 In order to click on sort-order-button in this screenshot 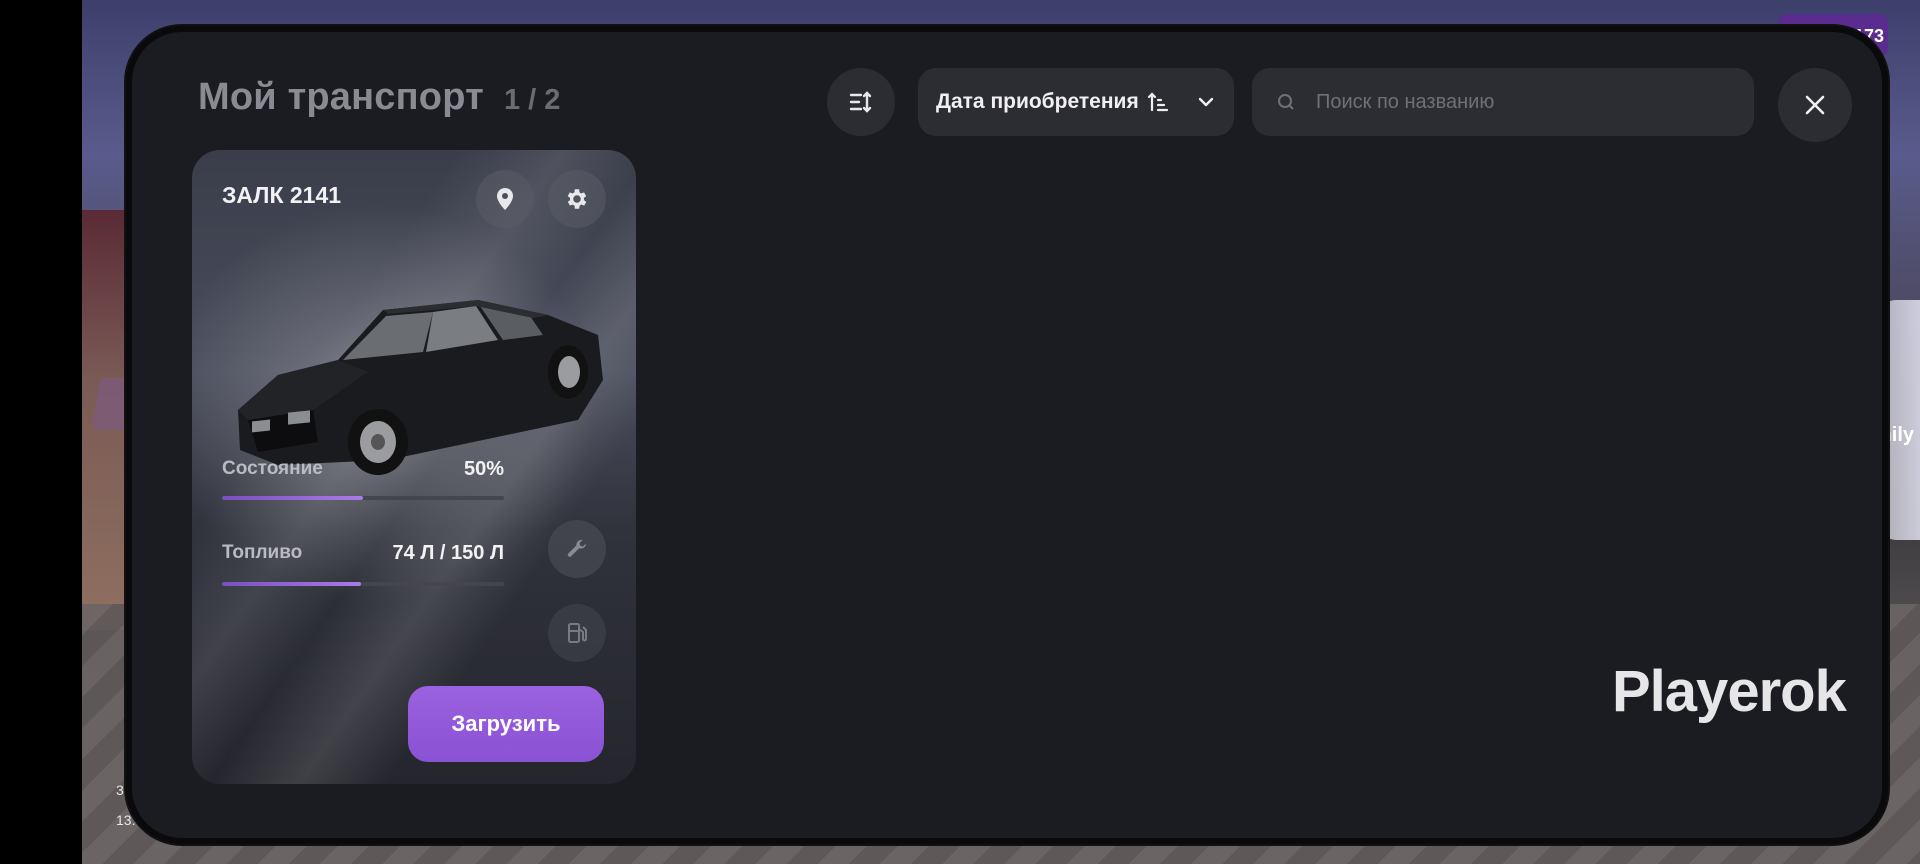, I will do `click(861, 102)`.